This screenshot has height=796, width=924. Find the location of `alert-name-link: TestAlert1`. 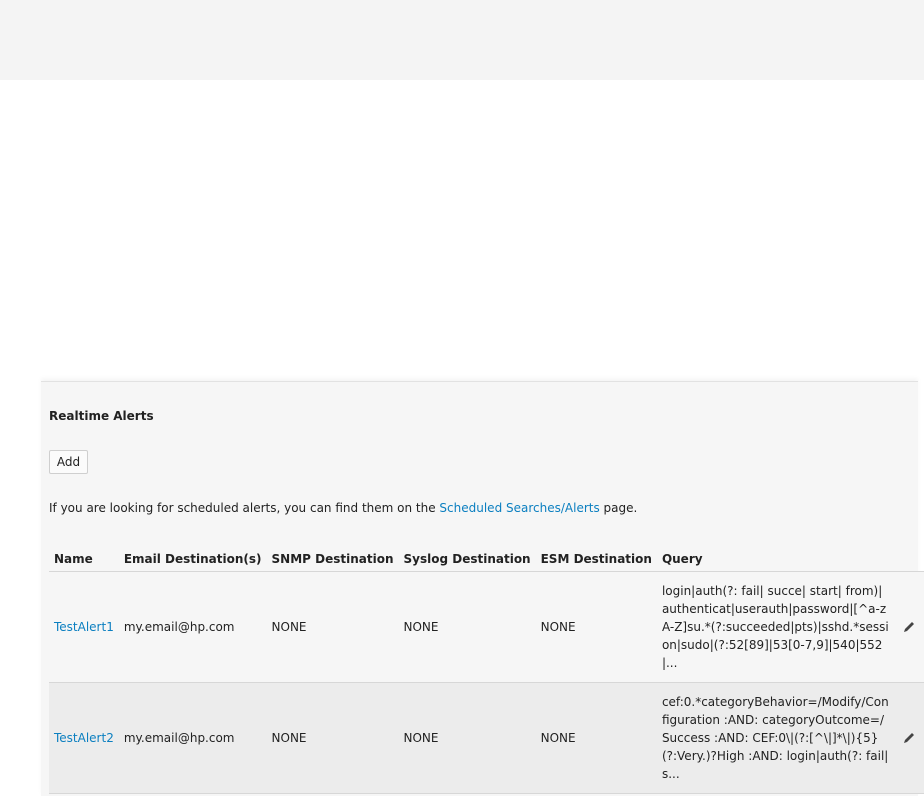

alert-name-link: TestAlert1 is located at coordinates (84, 627).